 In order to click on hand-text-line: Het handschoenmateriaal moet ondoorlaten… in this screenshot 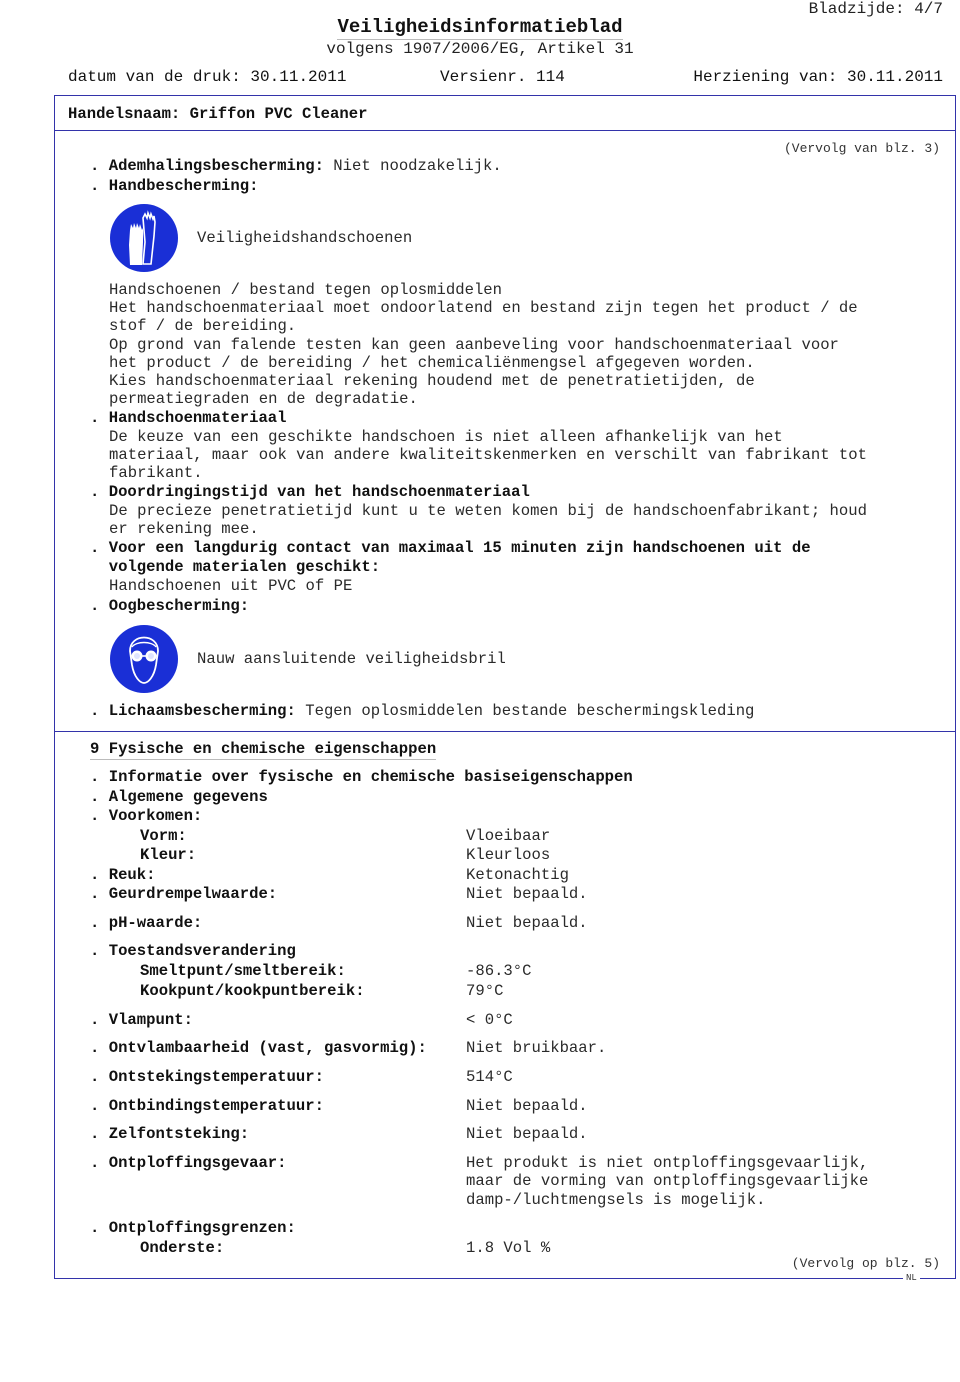, I will do `click(483, 308)`.